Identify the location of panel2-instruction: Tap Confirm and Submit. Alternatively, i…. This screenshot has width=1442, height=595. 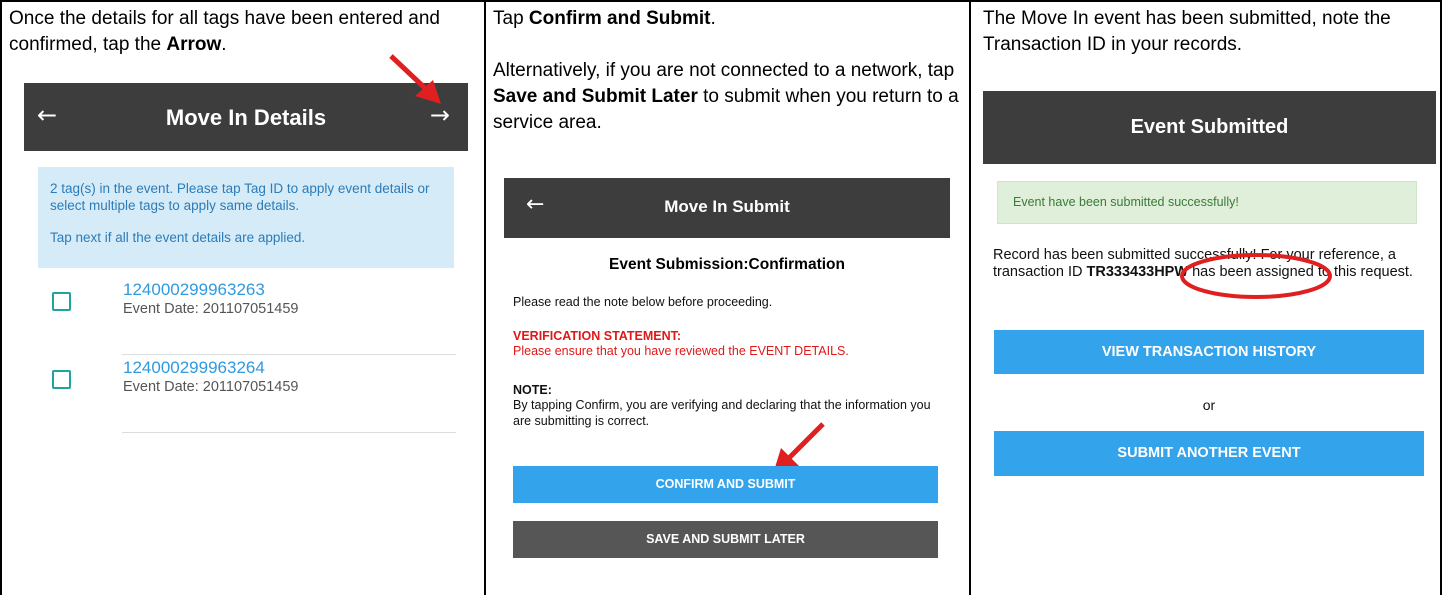
(728, 71).